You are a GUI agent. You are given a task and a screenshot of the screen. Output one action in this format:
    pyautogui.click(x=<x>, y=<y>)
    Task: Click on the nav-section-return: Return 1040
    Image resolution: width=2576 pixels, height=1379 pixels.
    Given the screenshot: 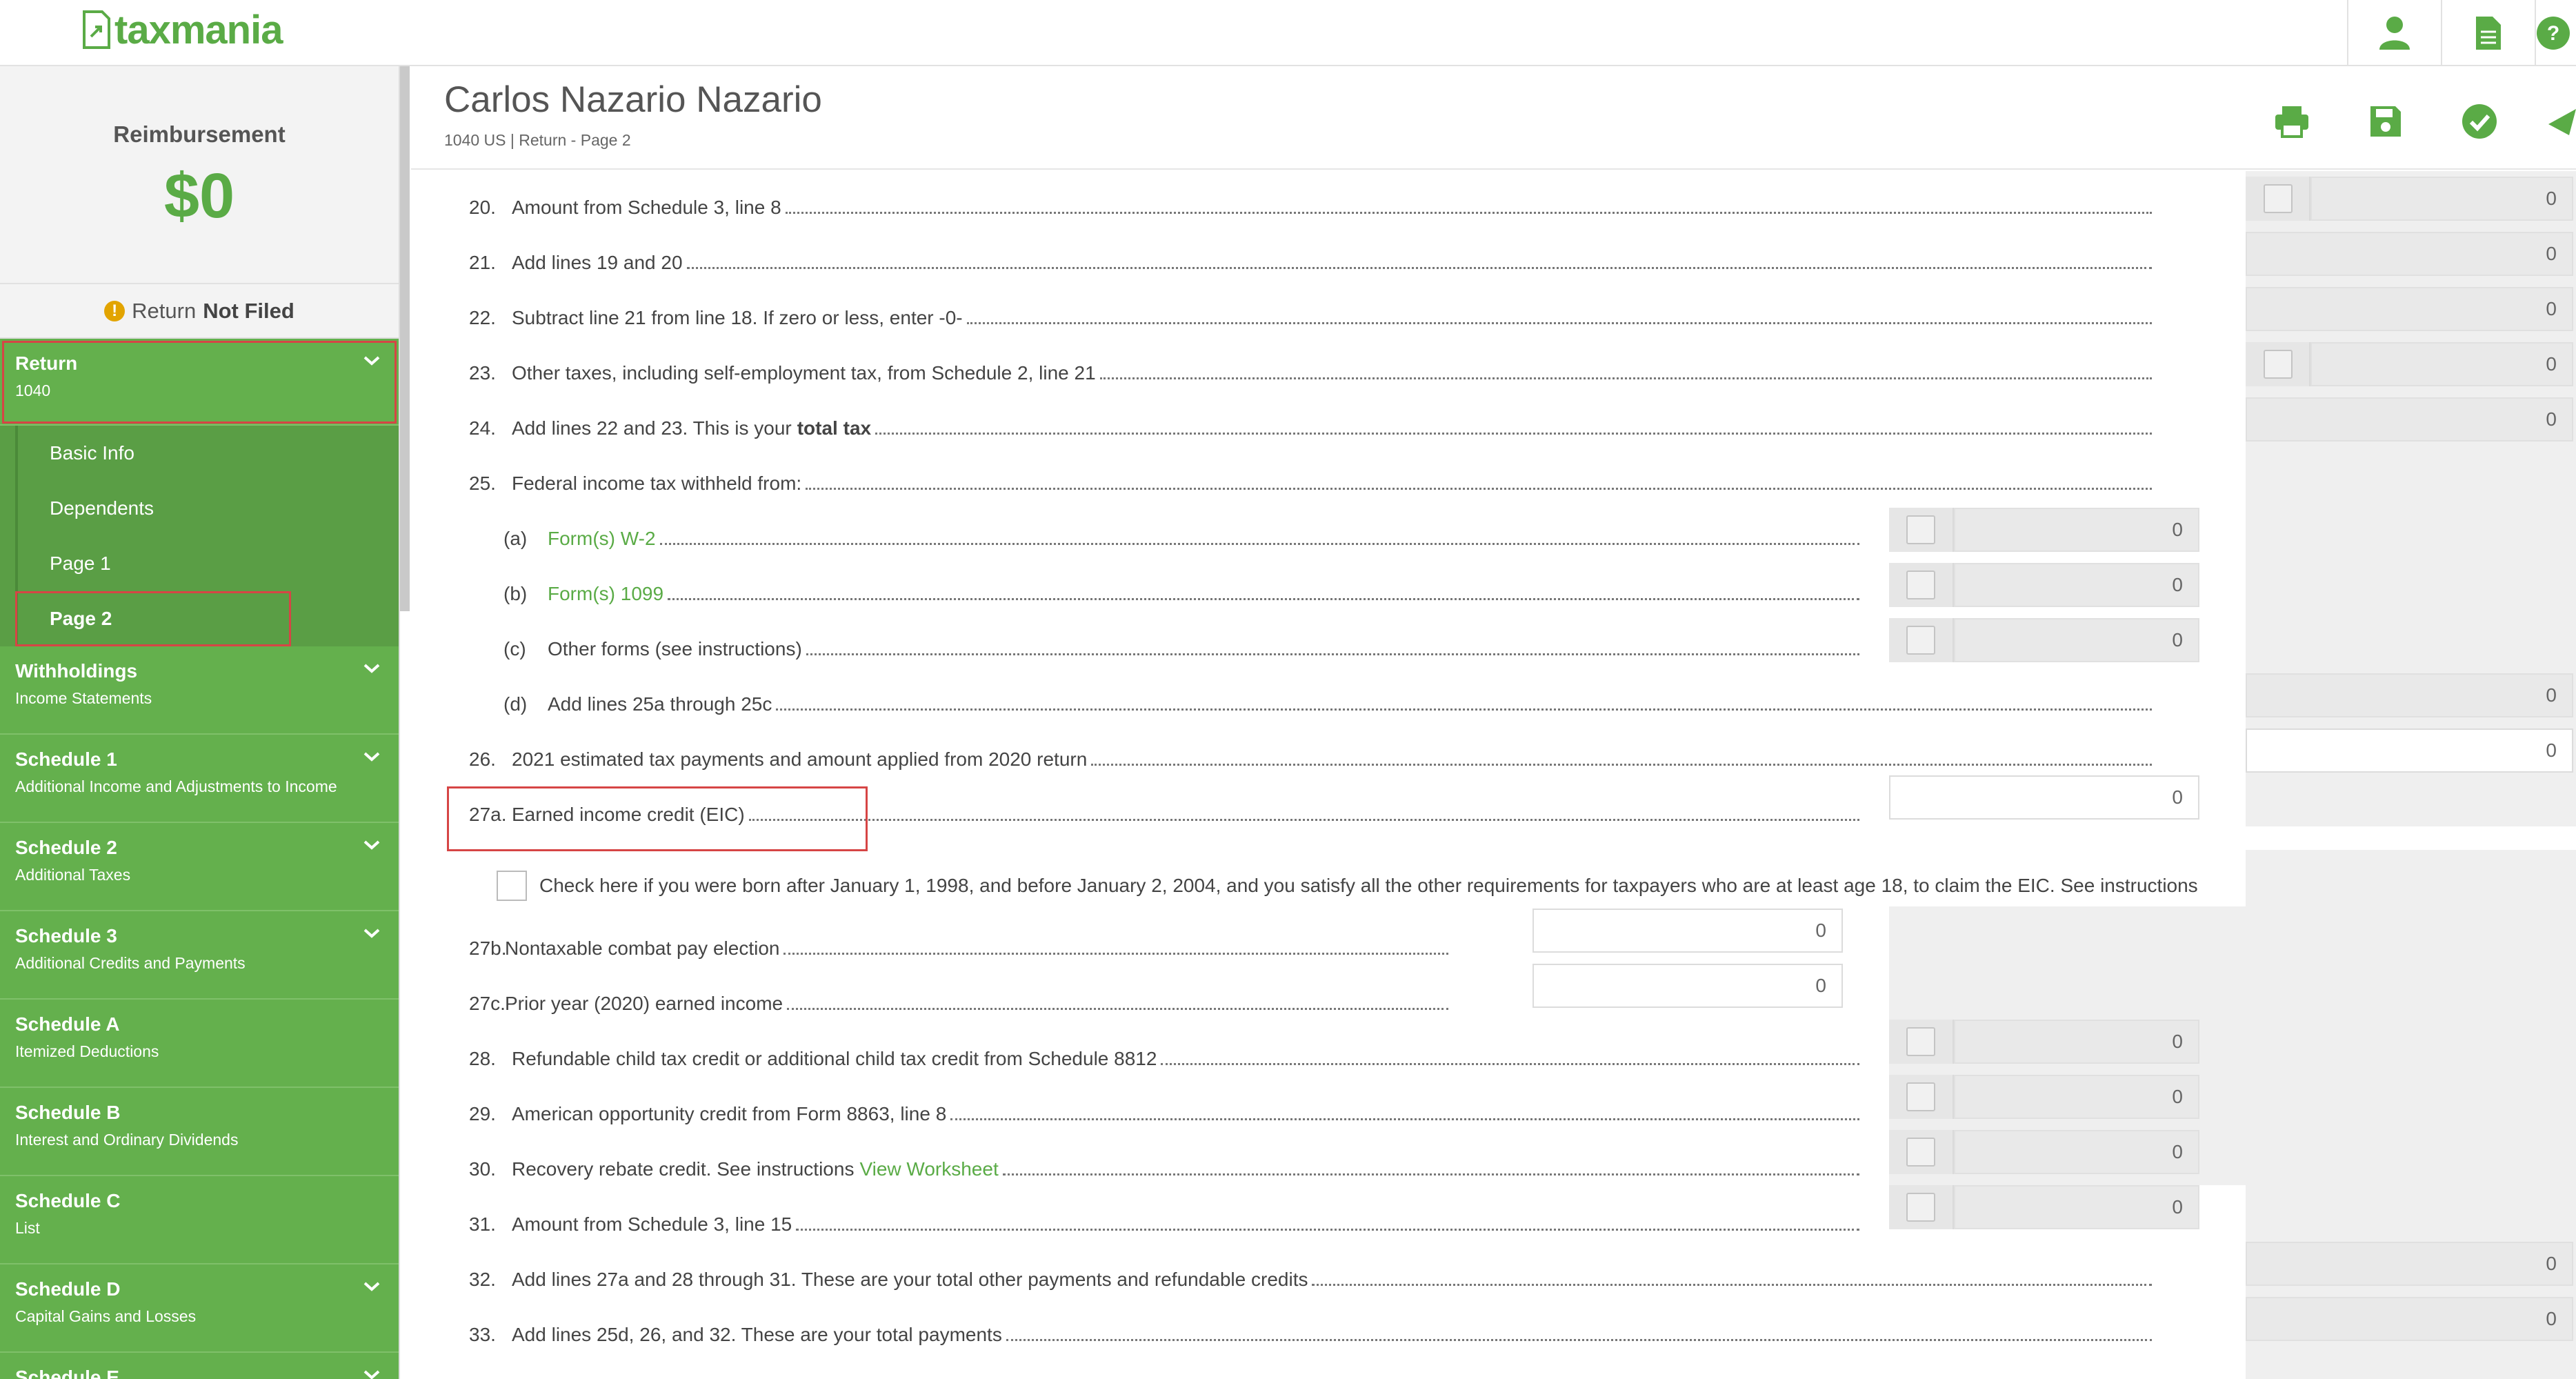 What is the action you would take?
    pyautogui.click(x=200, y=383)
    